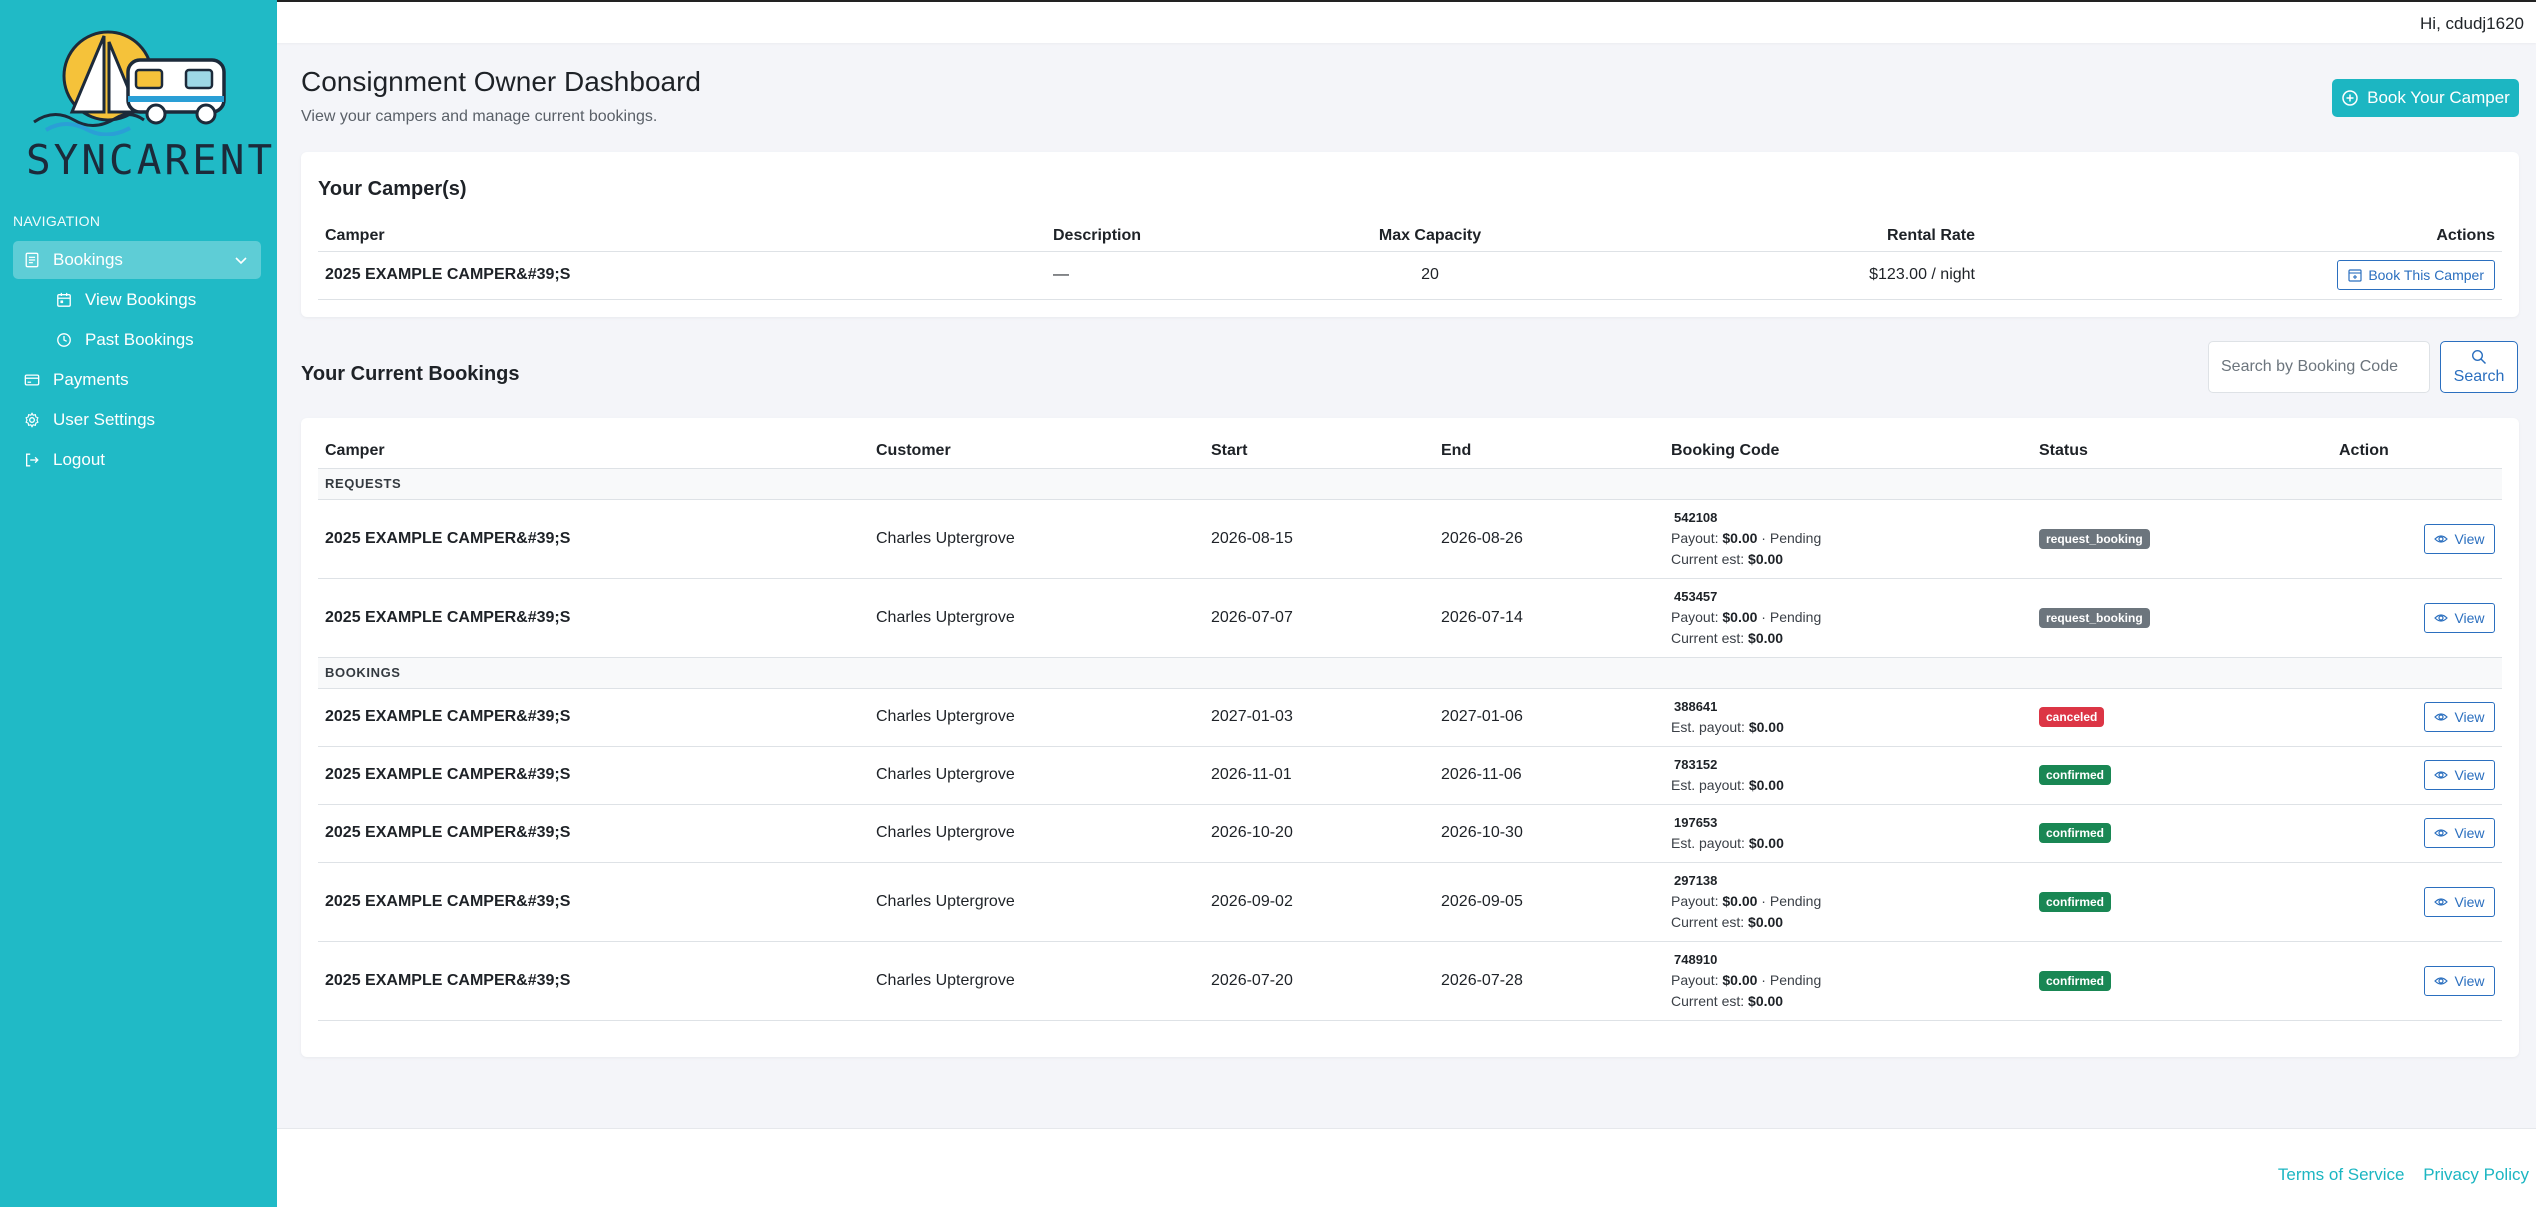 Image resolution: width=2536 pixels, height=1207 pixels. Describe the element at coordinates (2319, 367) in the screenshot. I see `booking-code-search-input` at that location.